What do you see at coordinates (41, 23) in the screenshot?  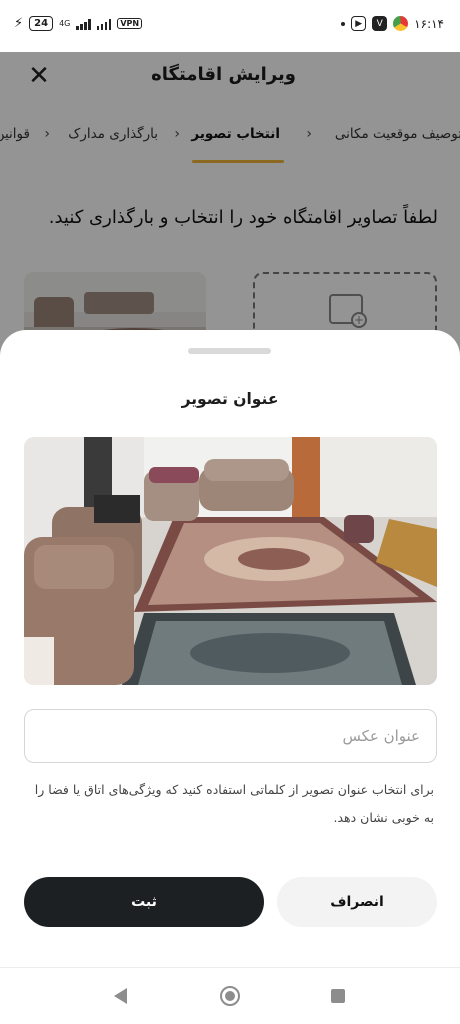 I see `battery-indicator: 24` at bounding box center [41, 23].